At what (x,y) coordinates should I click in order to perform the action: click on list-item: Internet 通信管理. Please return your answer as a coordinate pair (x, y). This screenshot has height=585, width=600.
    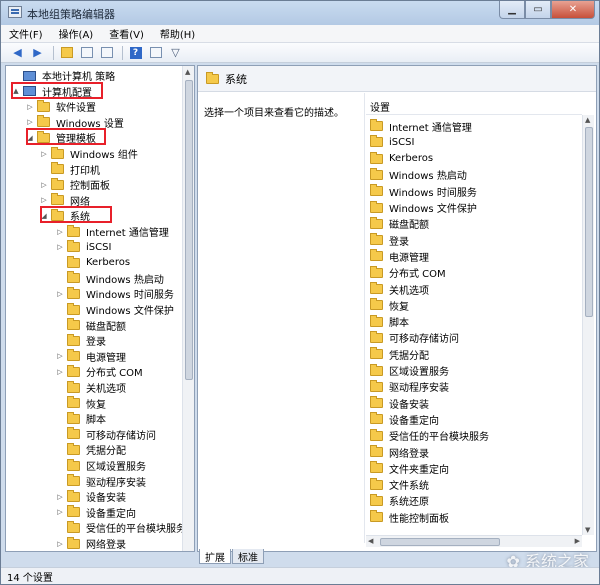
    Looking at the image, I should click on (421, 126).